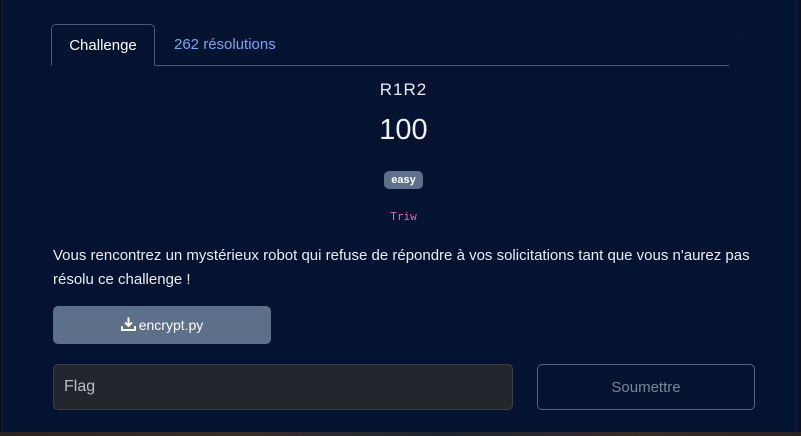  What do you see at coordinates (403, 89) in the screenshot?
I see `challenge-title: R1R2` at bounding box center [403, 89].